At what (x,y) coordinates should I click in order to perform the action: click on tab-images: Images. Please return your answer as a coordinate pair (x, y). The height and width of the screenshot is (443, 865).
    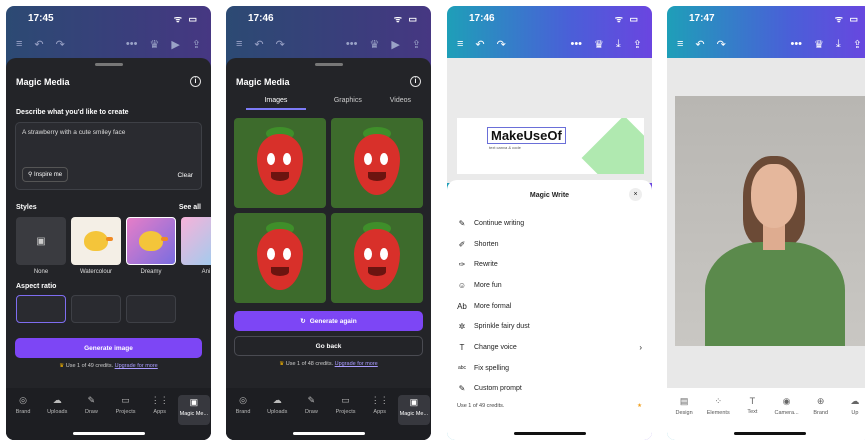
    Looking at the image, I should click on (275, 103).